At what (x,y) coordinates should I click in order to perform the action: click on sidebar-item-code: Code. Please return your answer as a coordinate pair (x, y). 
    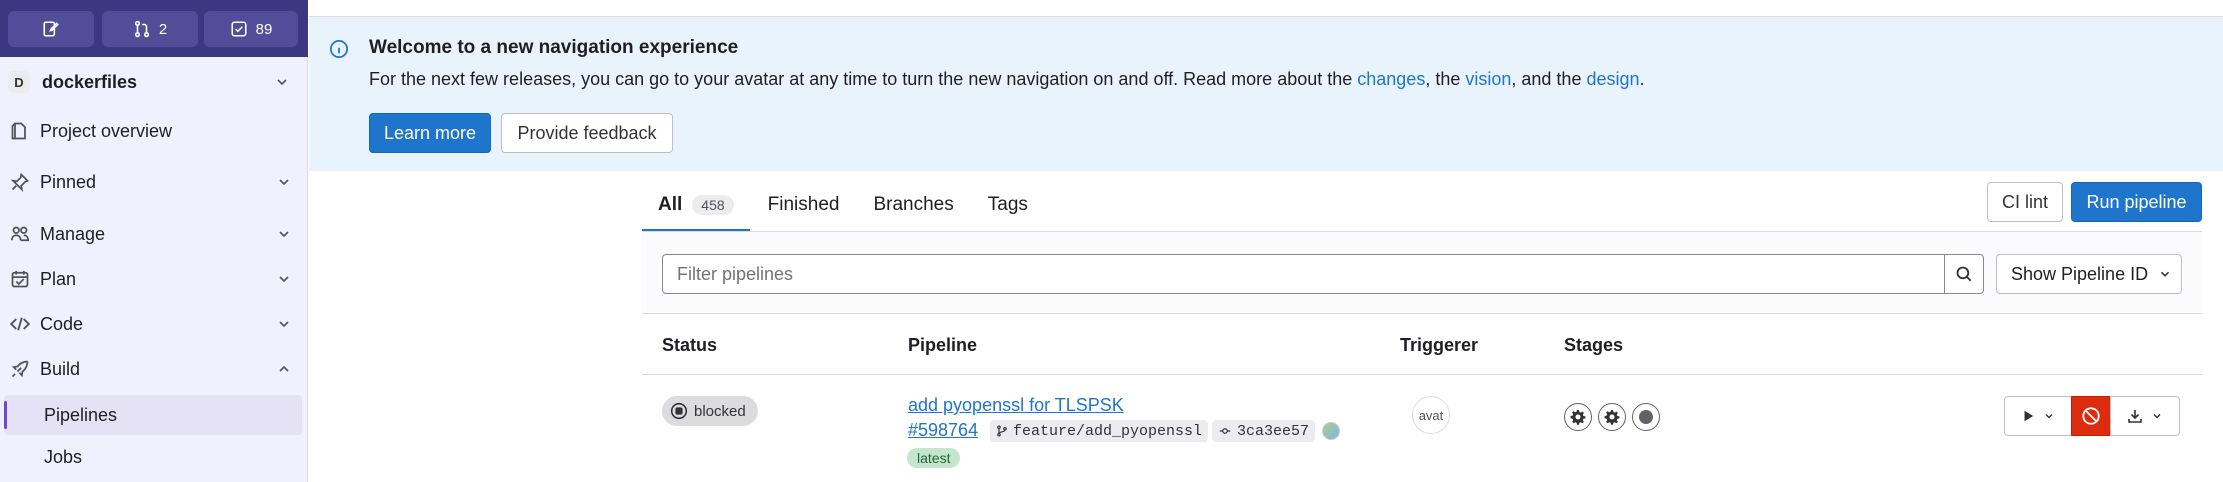
    Looking at the image, I should click on (153, 324).